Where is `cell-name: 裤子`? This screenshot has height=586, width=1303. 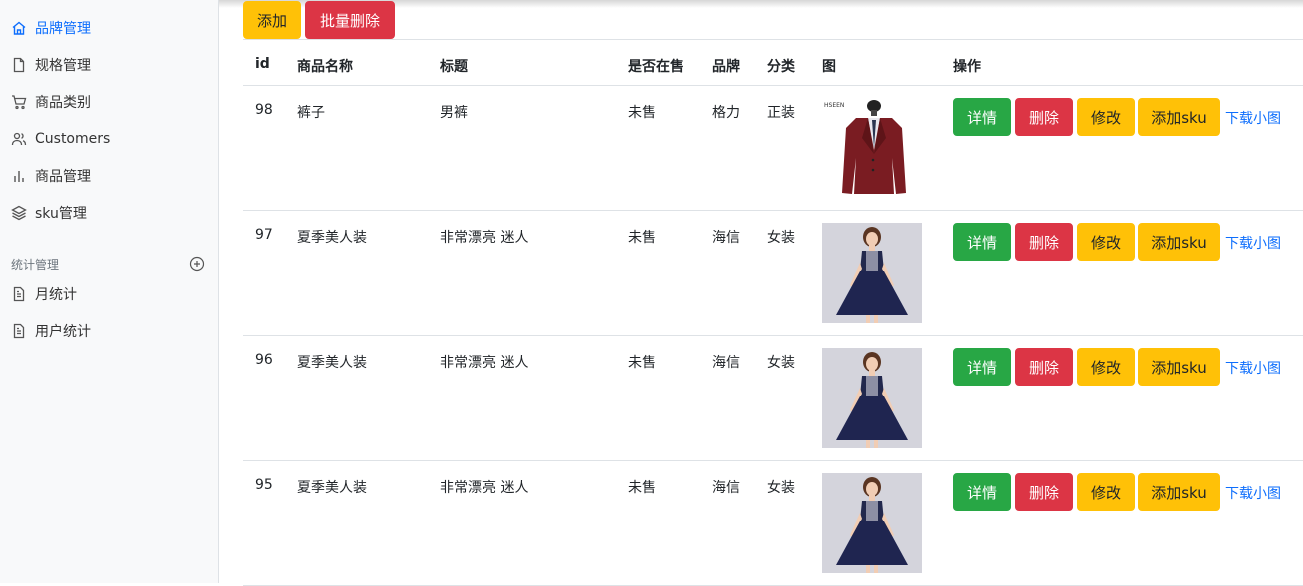 cell-name: 裤子 is located at coordinates (311, 113).